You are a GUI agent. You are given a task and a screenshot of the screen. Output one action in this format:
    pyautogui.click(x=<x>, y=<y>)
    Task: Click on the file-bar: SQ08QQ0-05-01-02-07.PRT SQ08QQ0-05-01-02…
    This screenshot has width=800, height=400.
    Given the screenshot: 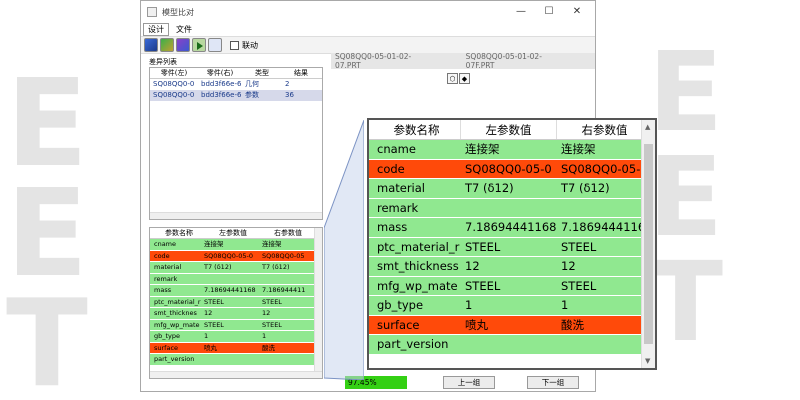 What is the action you would take?
    pyautogui.click(x=463, y=61)
    